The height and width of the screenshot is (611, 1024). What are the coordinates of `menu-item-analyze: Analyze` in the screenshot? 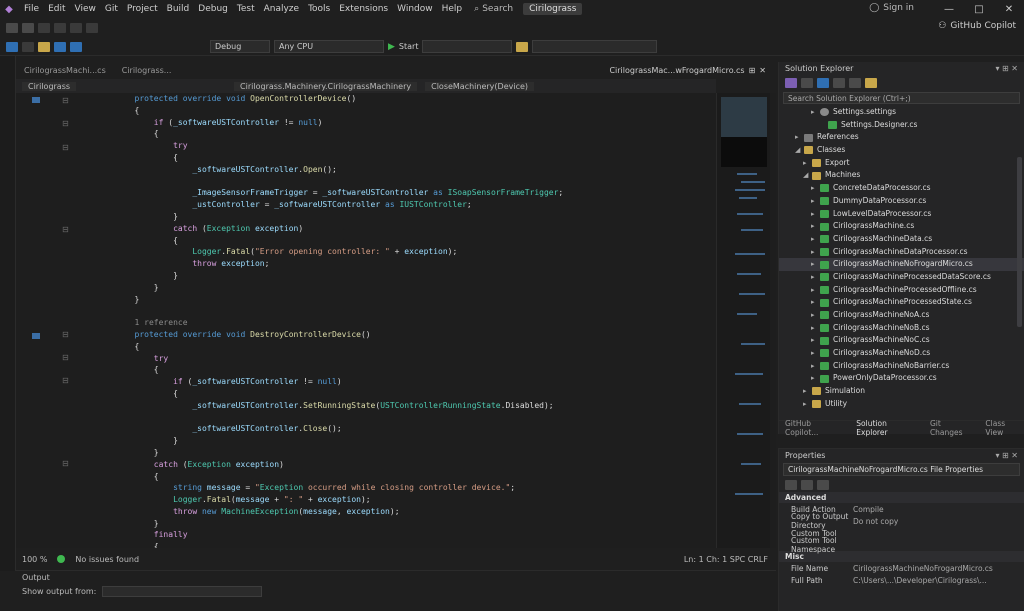 It's located at (281, 9).